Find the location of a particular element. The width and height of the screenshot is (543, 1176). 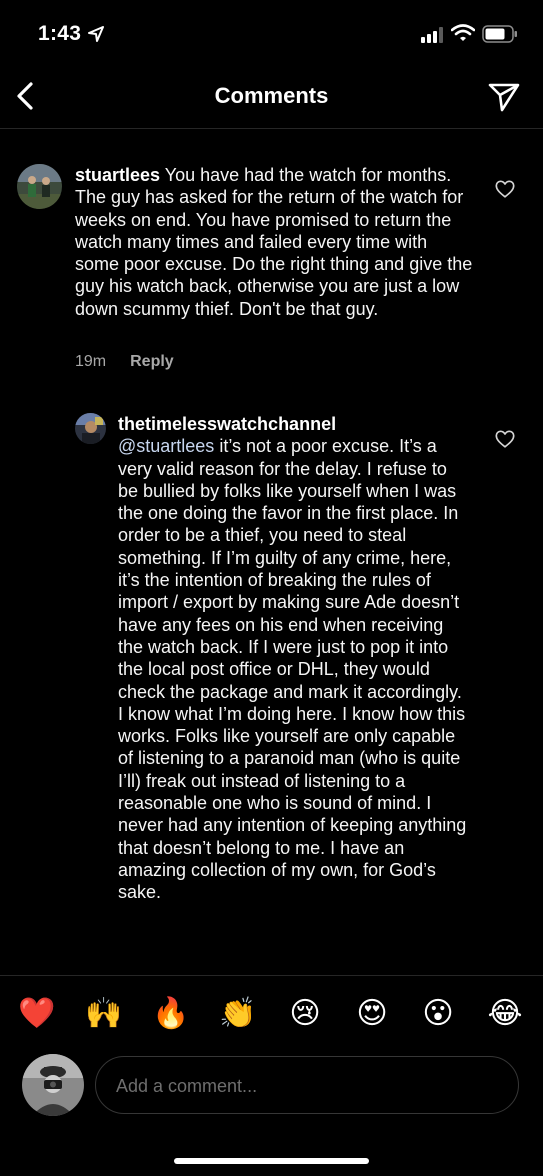

status-time: 1:43 is located at coordinates (60, 33).